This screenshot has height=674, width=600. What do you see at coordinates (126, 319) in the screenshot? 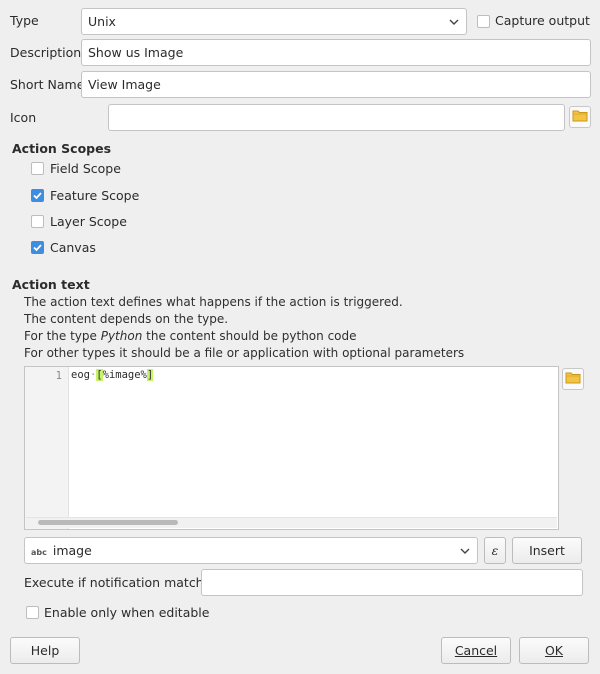
I see `action-text-help-line-2: The content depends on the type.` at bounding box center [126, 319].